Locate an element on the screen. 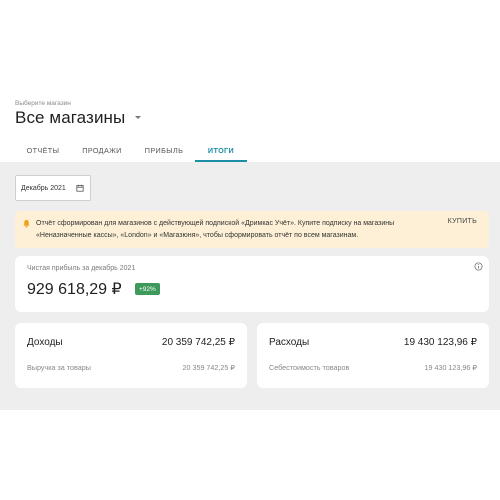 The image size is (500, 500). chevron-down-icon is located at coordinates (138, 117).